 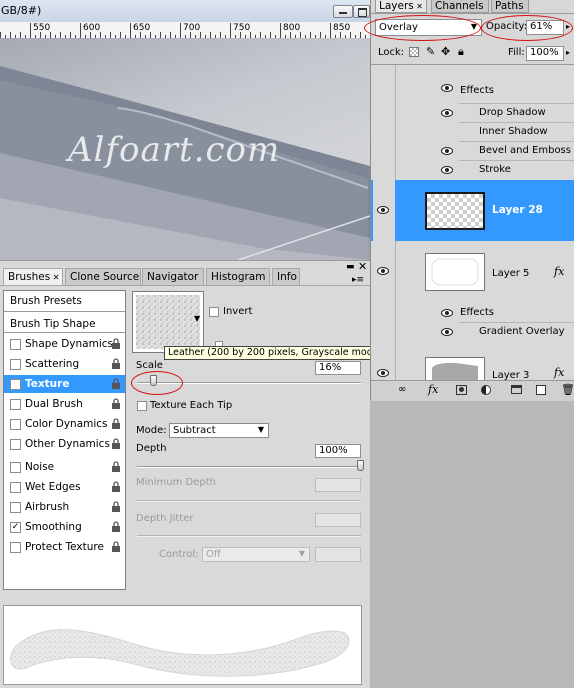 What do you see at coordinates (154, 380) in the screenshot?
I see `scale-slider-thumb` at bounding box center [154, 380].